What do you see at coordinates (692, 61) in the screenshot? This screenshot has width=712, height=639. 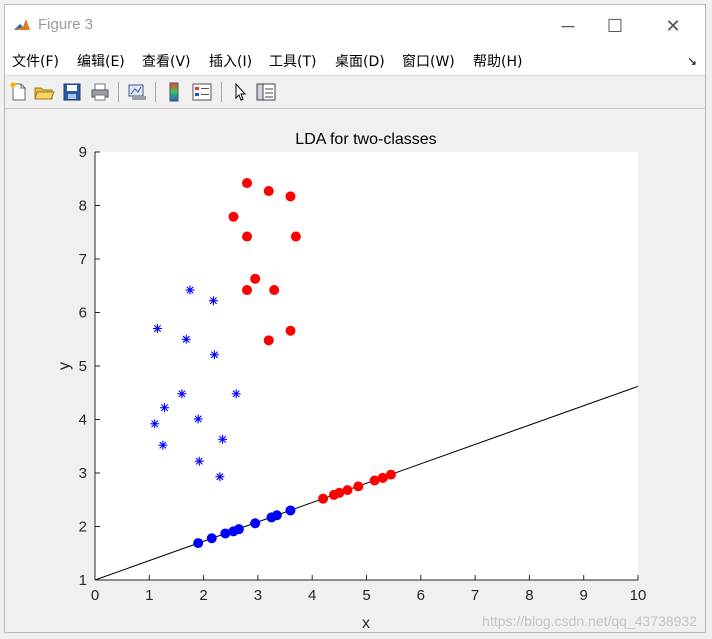 I see `dock-arrow-icon: ↘` at bounding box center [692, 61].